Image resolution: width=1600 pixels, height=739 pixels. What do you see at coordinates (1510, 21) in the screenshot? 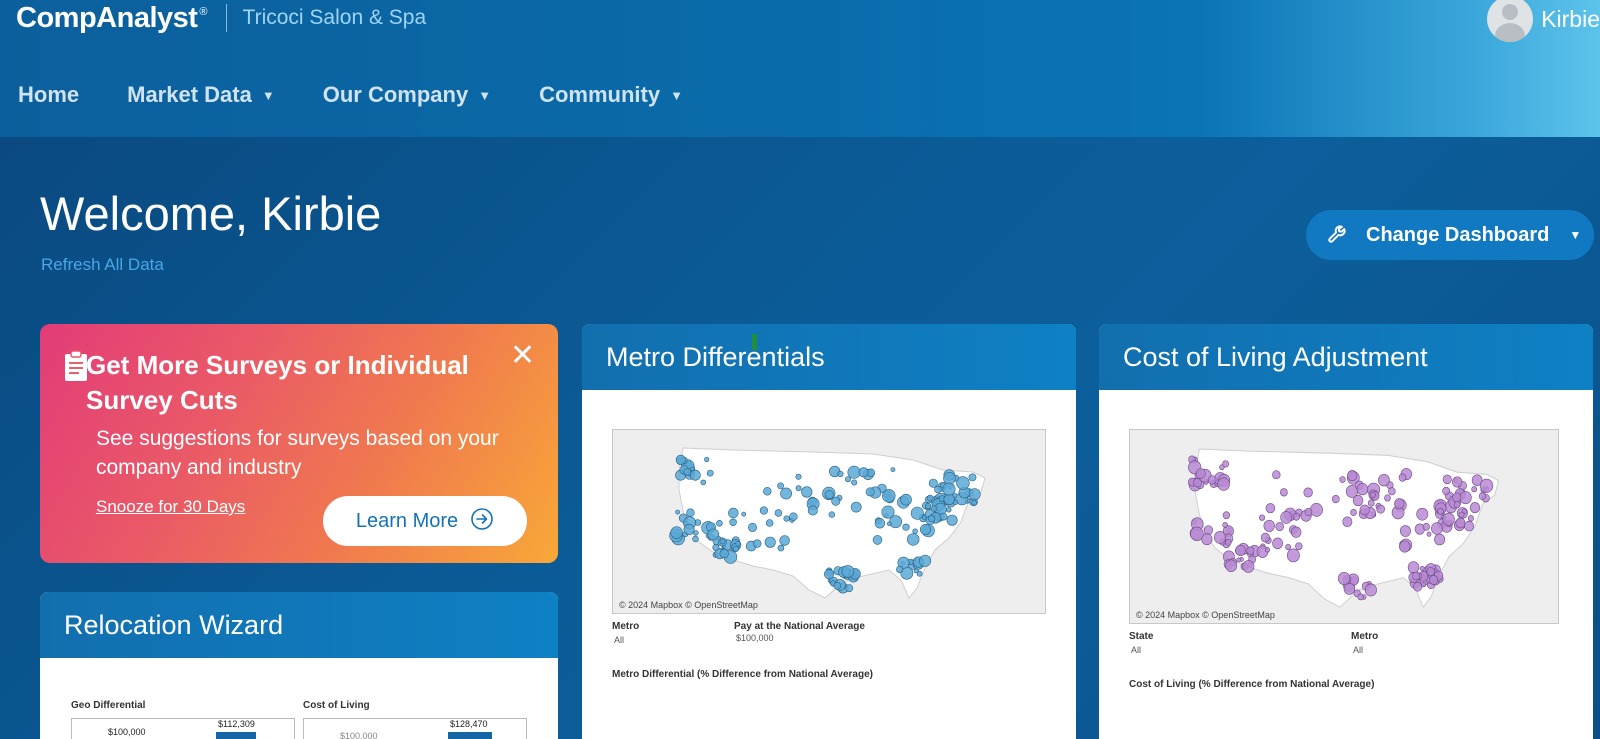
I see `avatar` at bounding box center [1510, 21].